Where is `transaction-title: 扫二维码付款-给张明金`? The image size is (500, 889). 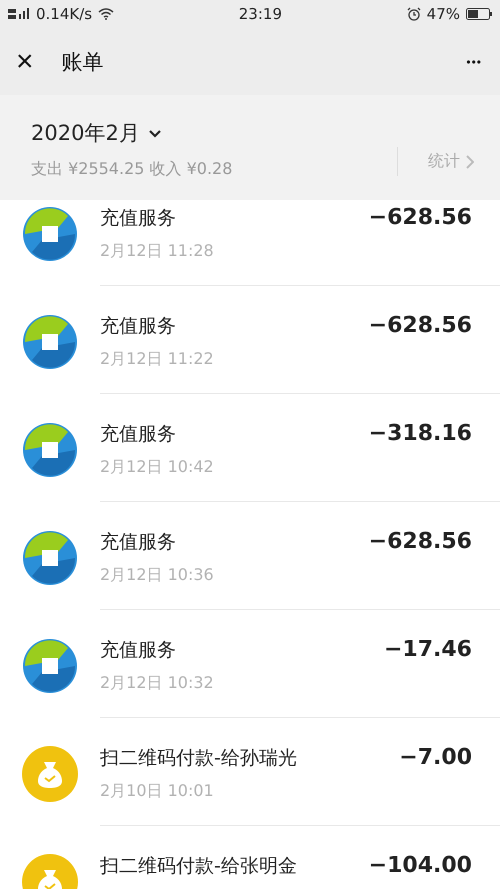
transaction-title: 扫二维码付款-给张明金 is located at coordinates (199, 866).